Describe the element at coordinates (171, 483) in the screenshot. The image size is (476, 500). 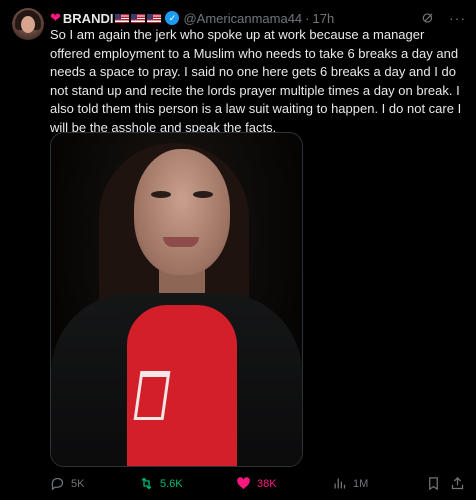
I see `repost-count: 5.6K` at that location.